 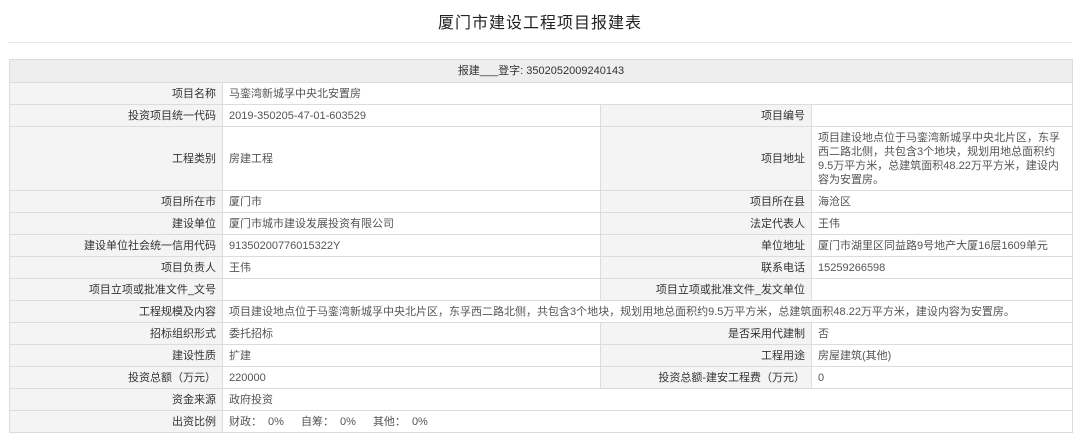 I want to click on ratio-self: 自筹： 0%, so click(x=328, y=422).